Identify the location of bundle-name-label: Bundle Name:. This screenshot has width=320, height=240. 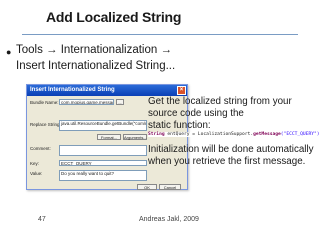
(44, 102).